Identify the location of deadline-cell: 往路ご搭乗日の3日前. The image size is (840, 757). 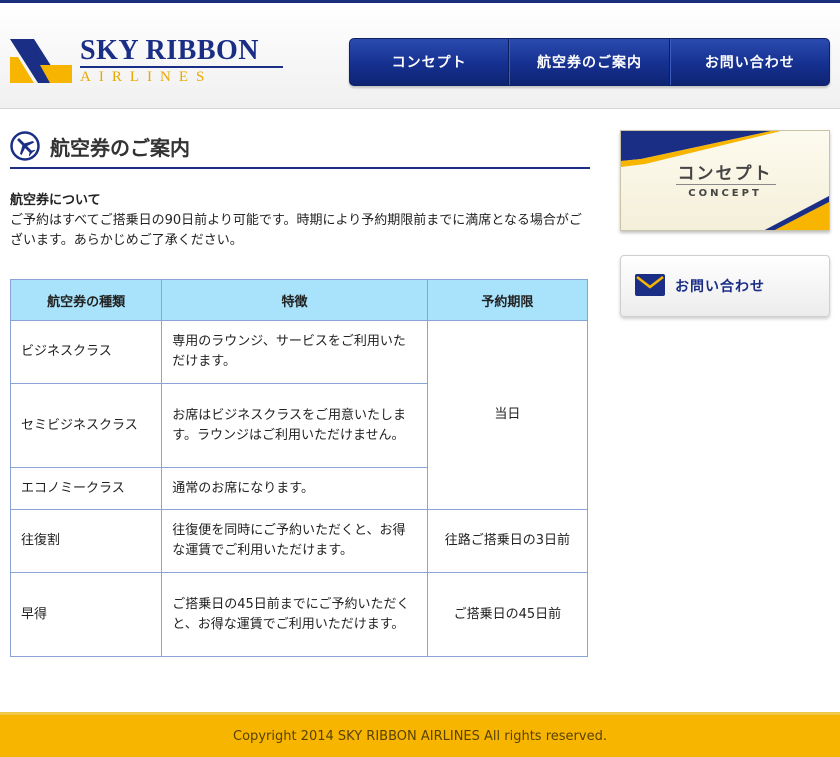
(507, 541).